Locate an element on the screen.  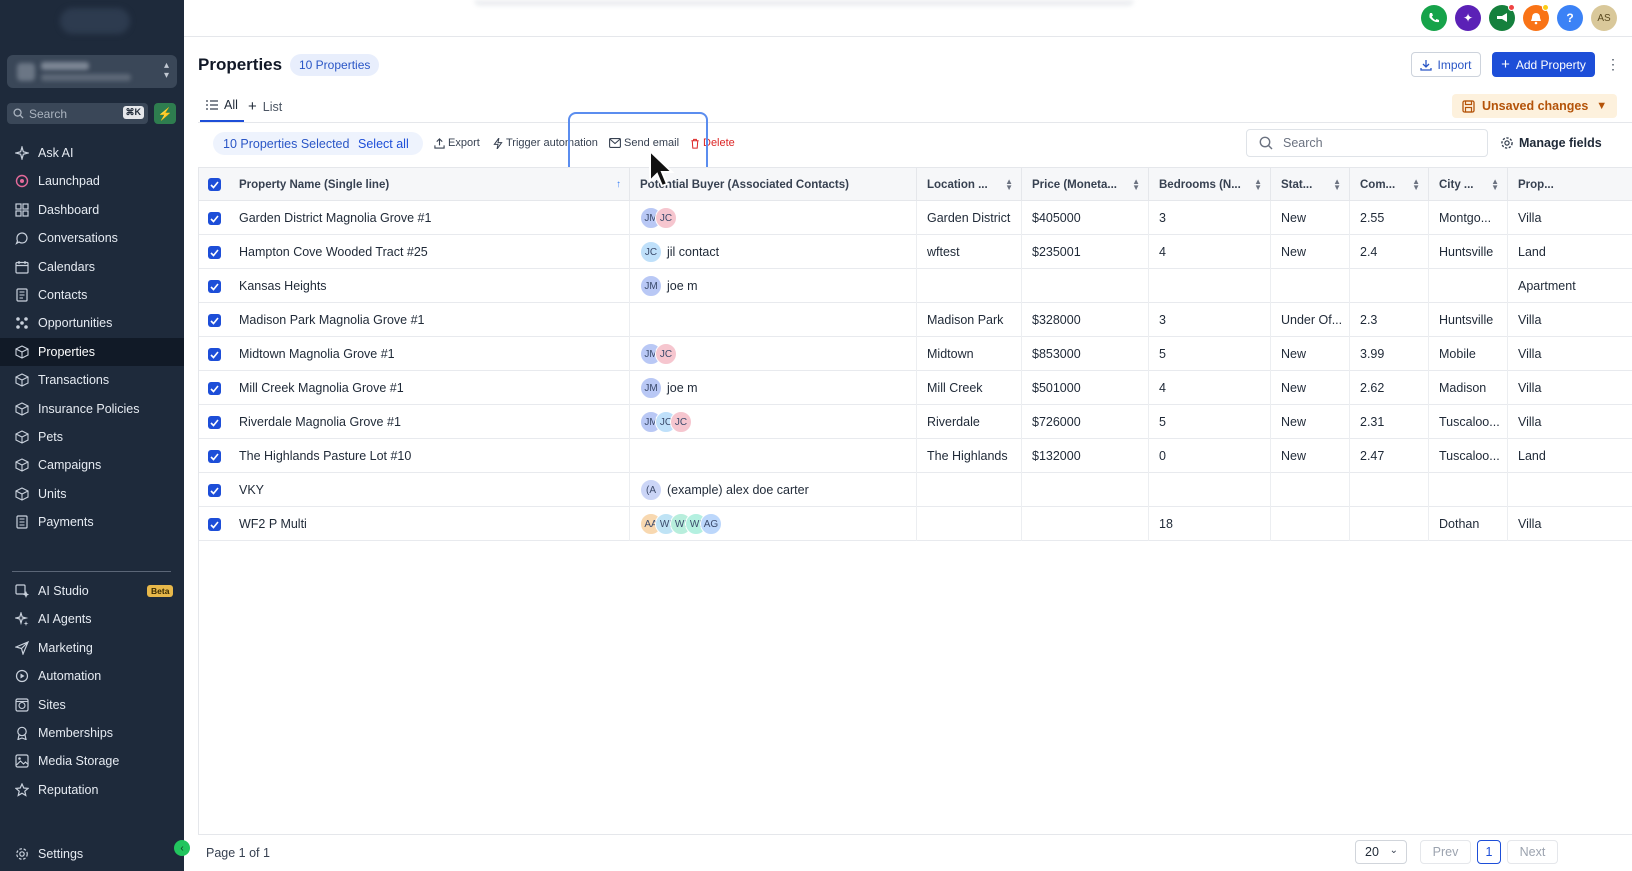
cell-price: $132000 is located at coordinates (1084, 456).